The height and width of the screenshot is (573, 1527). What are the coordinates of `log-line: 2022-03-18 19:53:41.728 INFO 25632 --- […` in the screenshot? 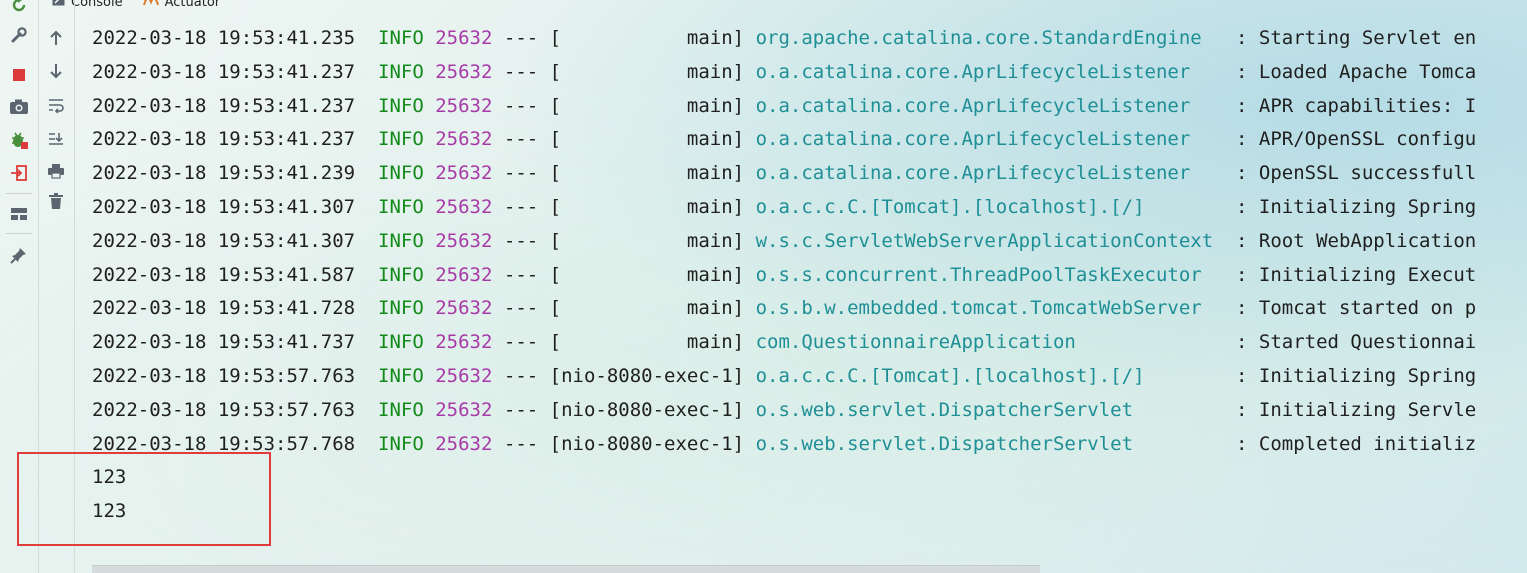 It's located at (809, 309).